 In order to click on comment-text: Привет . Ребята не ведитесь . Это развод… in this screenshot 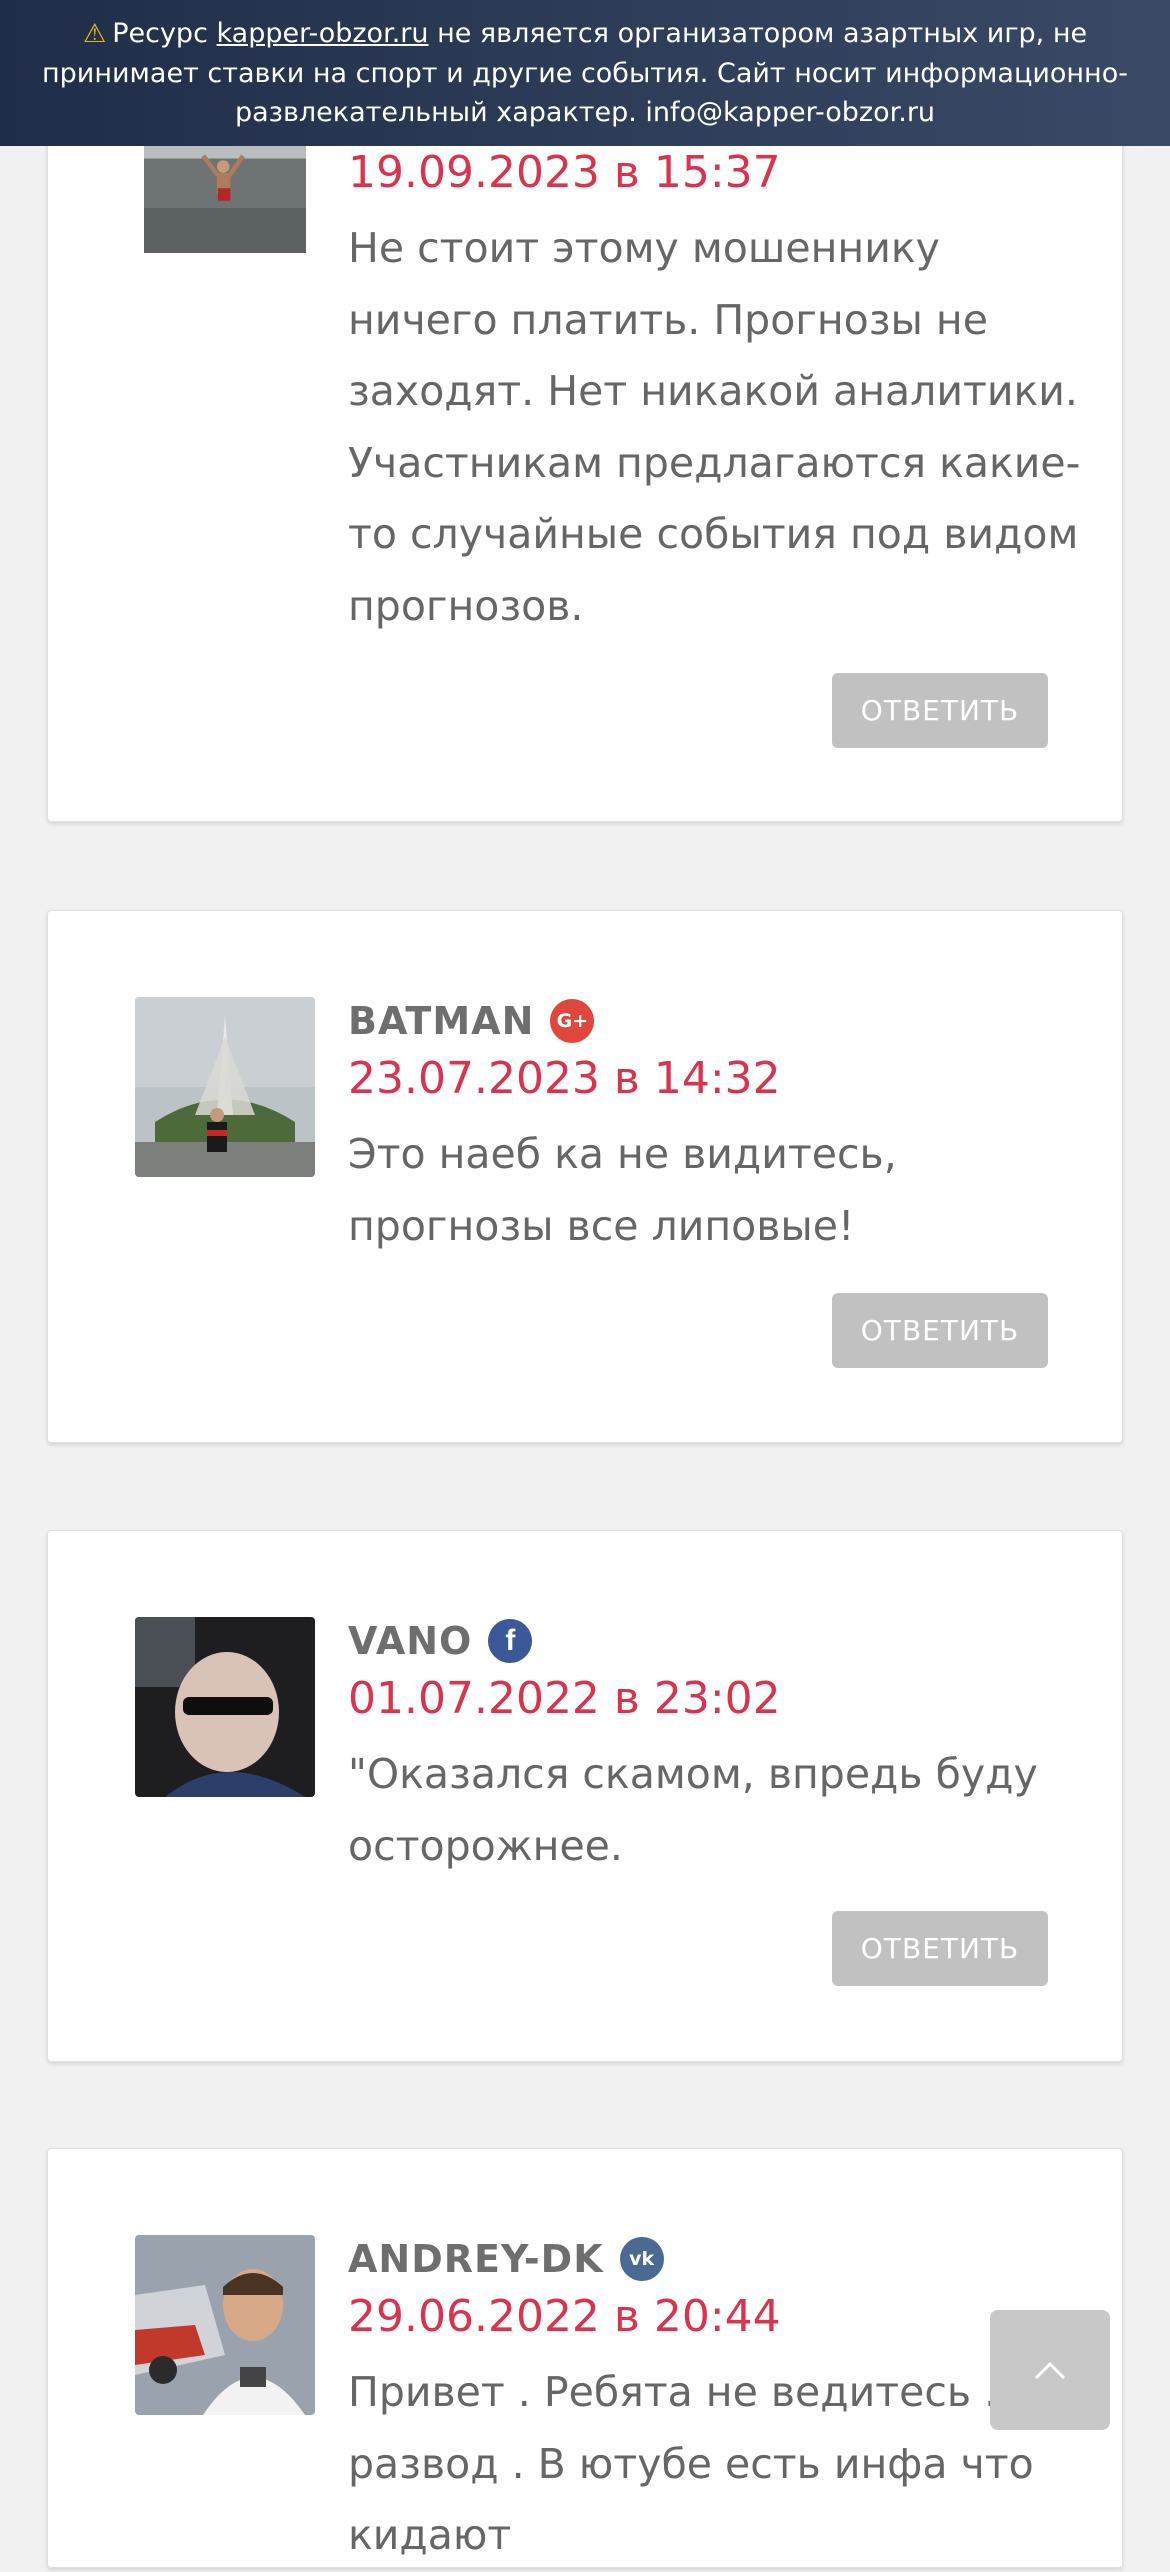, I will do `click(718, 2463)`.